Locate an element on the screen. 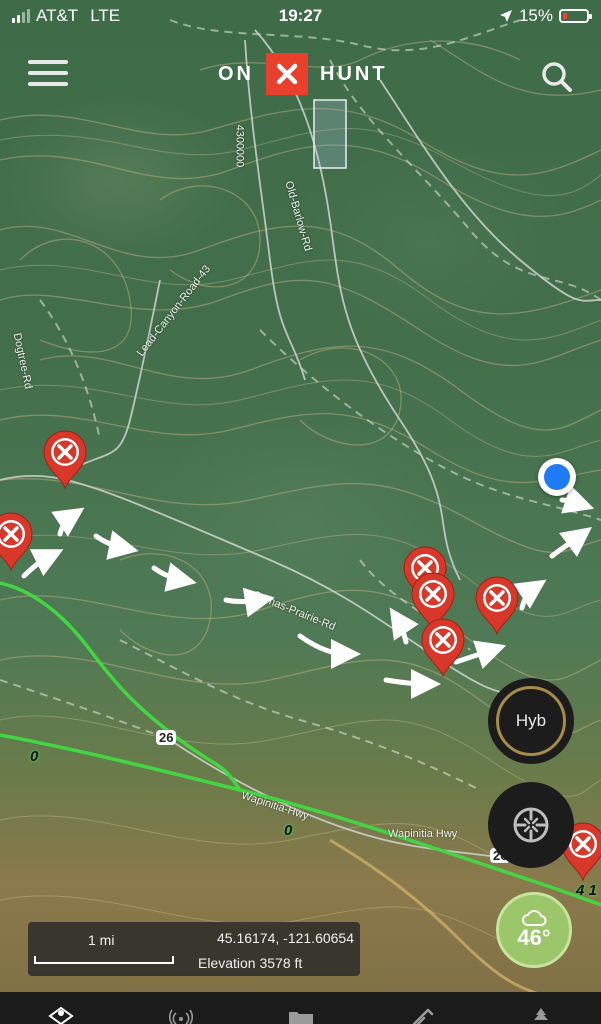 The width and height of the screenshot is (601, 1024). battery-icon is located at coordinates (575, 16).